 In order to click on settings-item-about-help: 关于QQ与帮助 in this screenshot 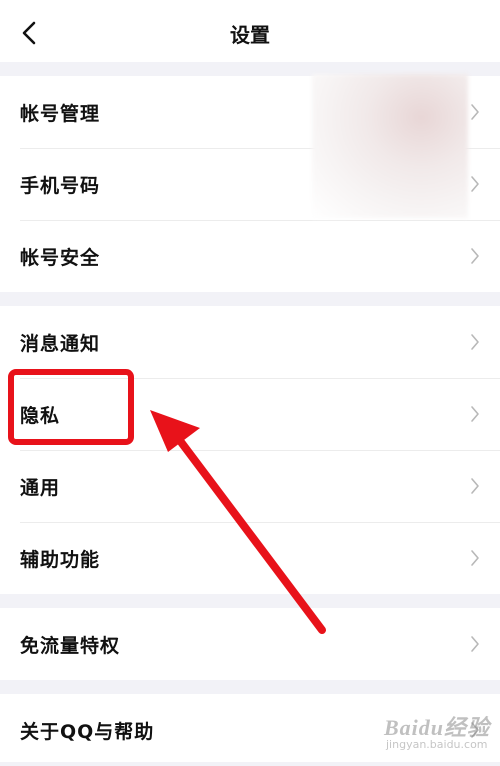, I will do `click(250, 730)`.